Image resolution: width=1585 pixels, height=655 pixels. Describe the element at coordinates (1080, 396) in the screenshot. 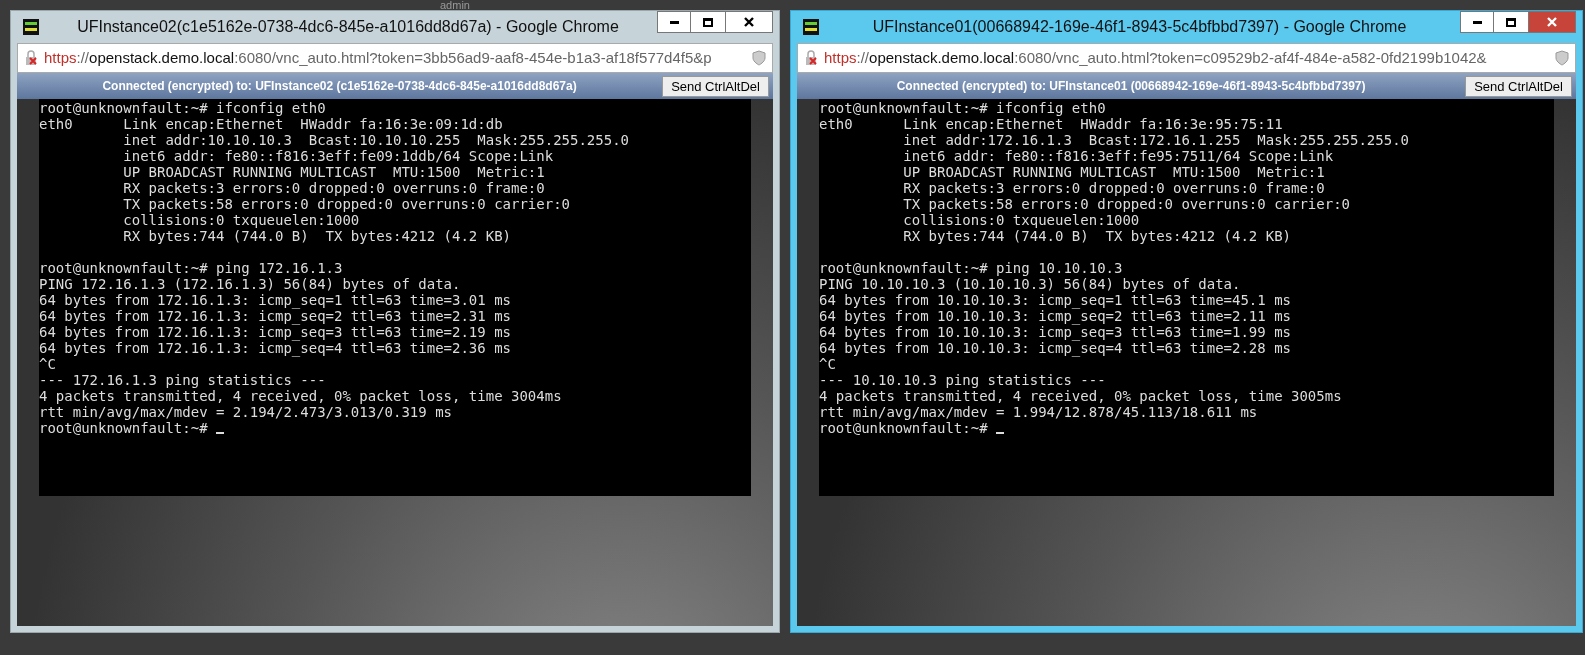

I see `terminal-line: 4 packets transmitted, 4 received, 0% packet loss, time 3005ms` at that location.